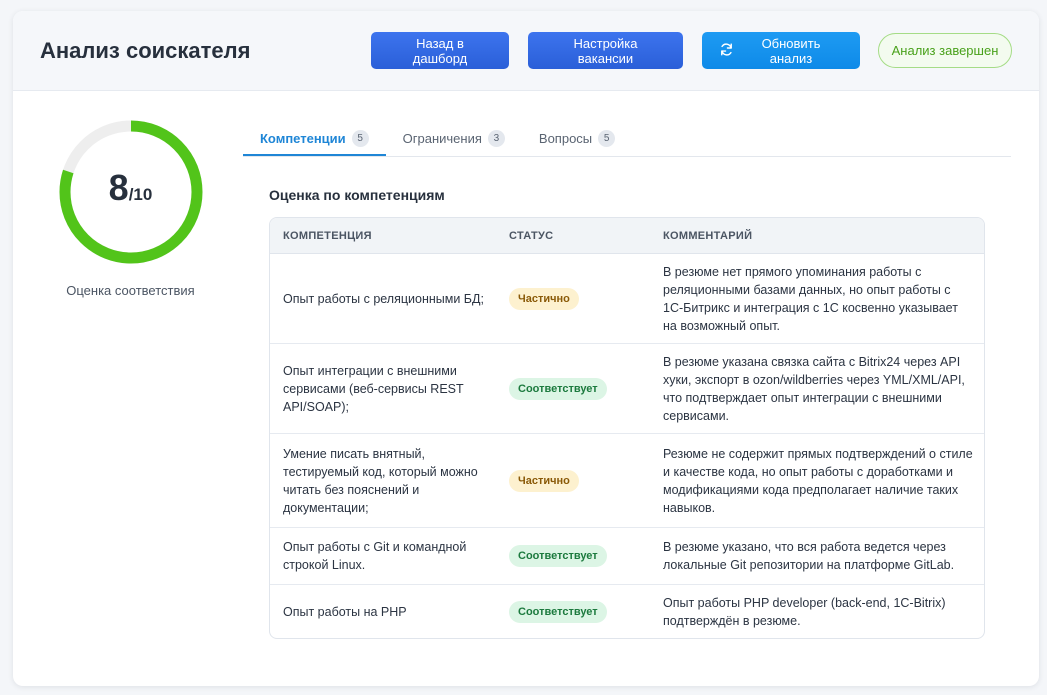  What do you see at coordinates (303, 138) in the screenshot?
I see `tab-label: Компетенции` at bounding box center [303, 138].